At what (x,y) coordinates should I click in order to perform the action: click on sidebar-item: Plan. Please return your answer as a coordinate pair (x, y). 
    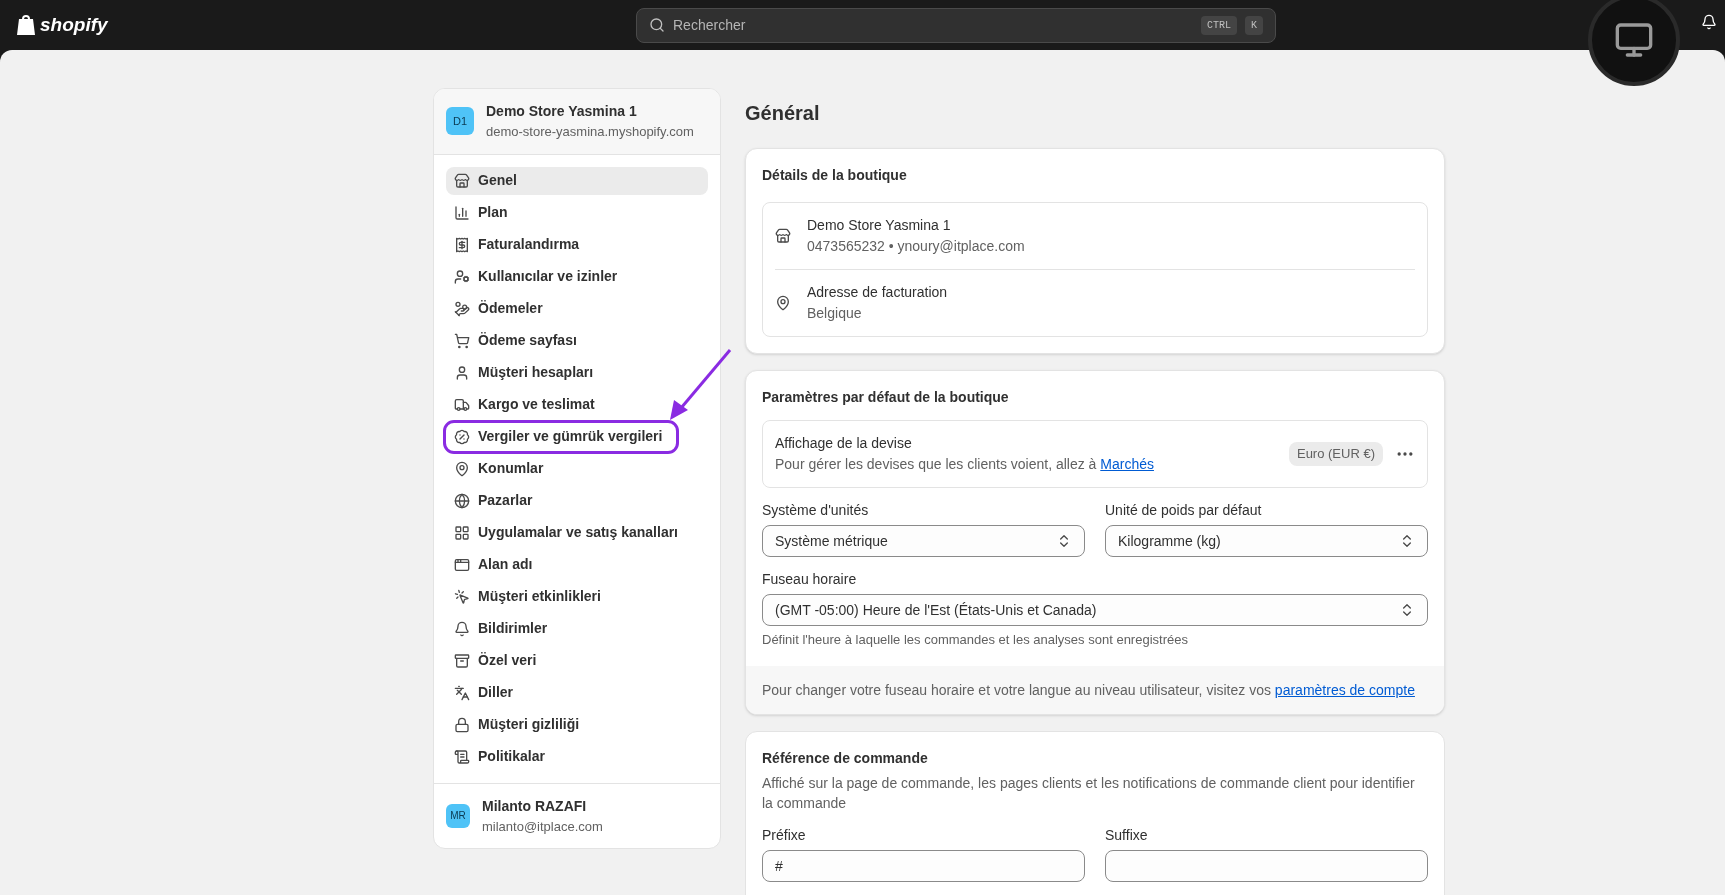
    Looking at the image, I should click on (577, 212).